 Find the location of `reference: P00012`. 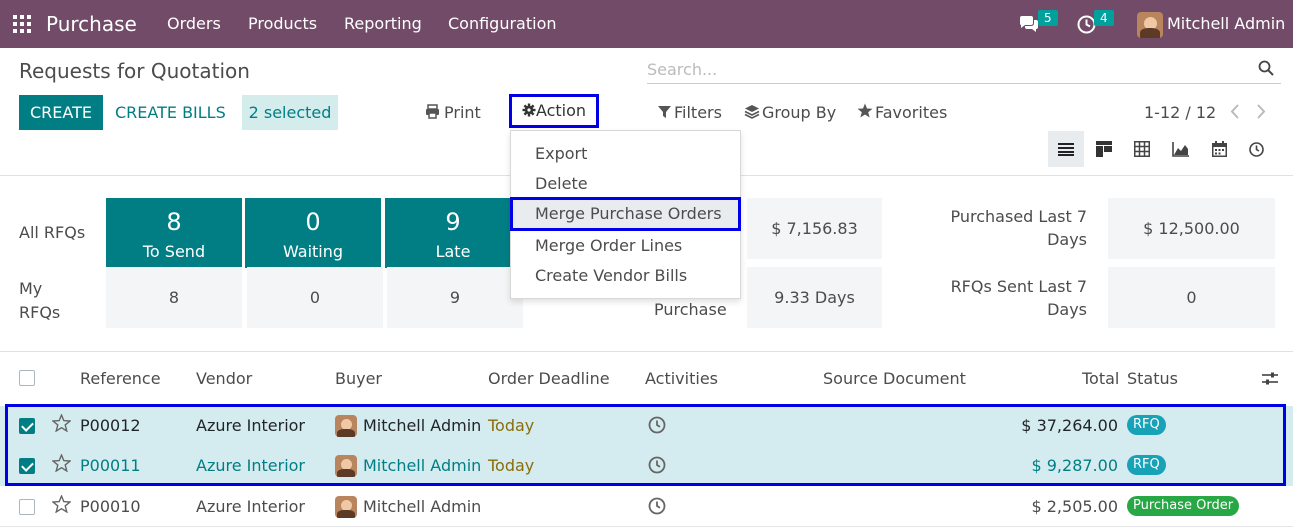

reference: P00012 is located at coordinates (110, 425).